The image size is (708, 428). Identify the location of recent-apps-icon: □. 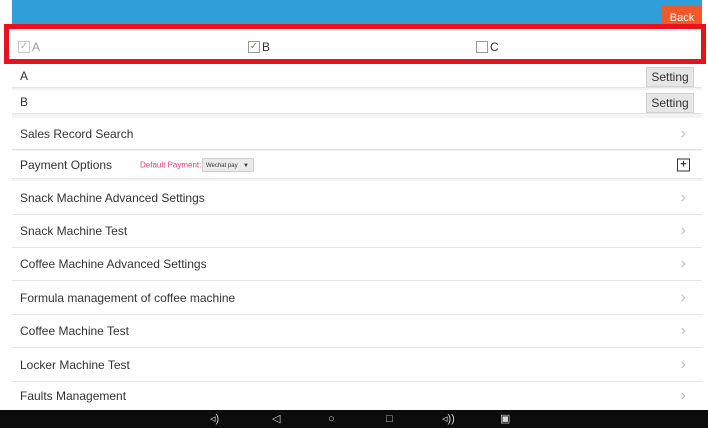
(389, 419).